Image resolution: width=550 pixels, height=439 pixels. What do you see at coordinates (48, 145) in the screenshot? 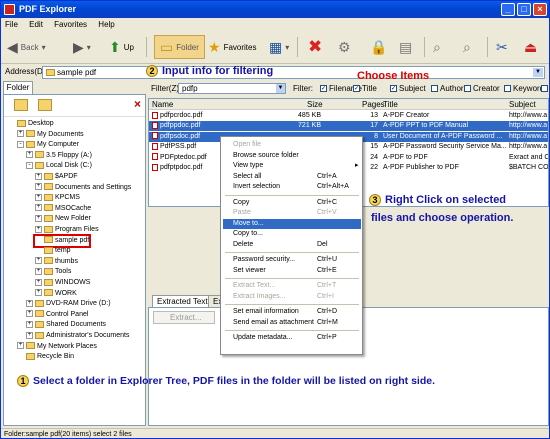
I see `tree-node: - My Computer` at bounding box center [48, 145].